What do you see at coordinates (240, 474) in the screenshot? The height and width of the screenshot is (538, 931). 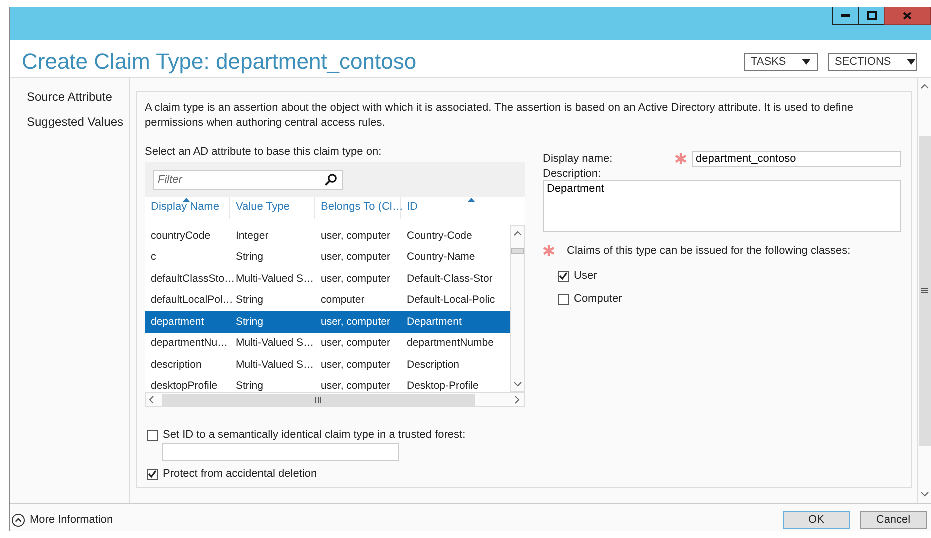 I see `checkbox-label: Protect from accidental deletion` at bounding box center [240, 474].